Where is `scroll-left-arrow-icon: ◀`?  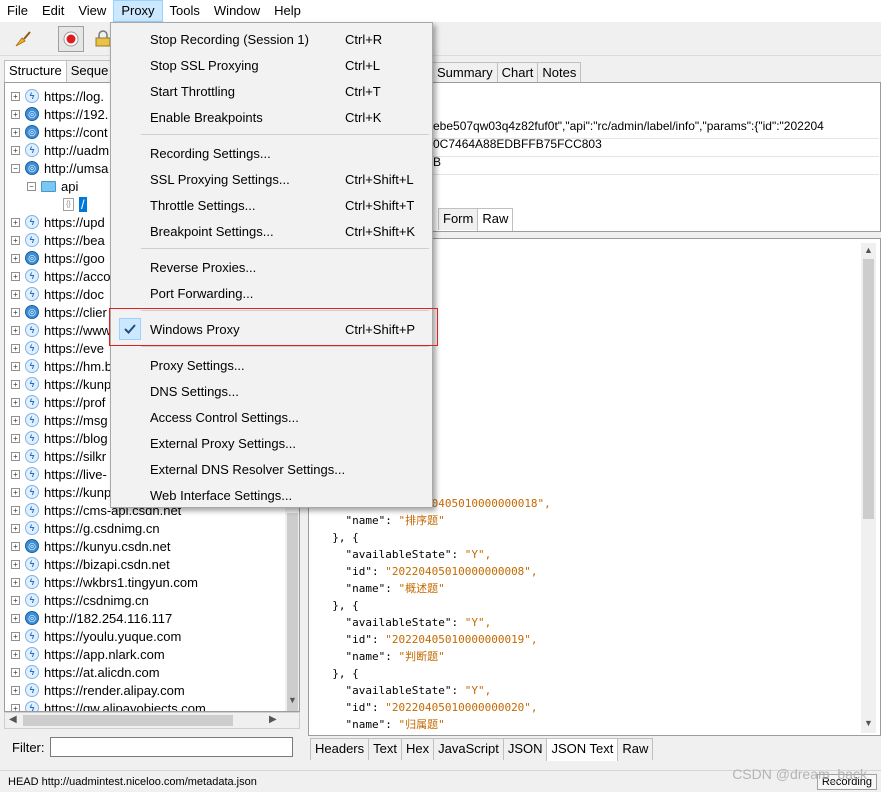
scroll-left-arrow-icon: ◀ is located at coordinates (13, 719).